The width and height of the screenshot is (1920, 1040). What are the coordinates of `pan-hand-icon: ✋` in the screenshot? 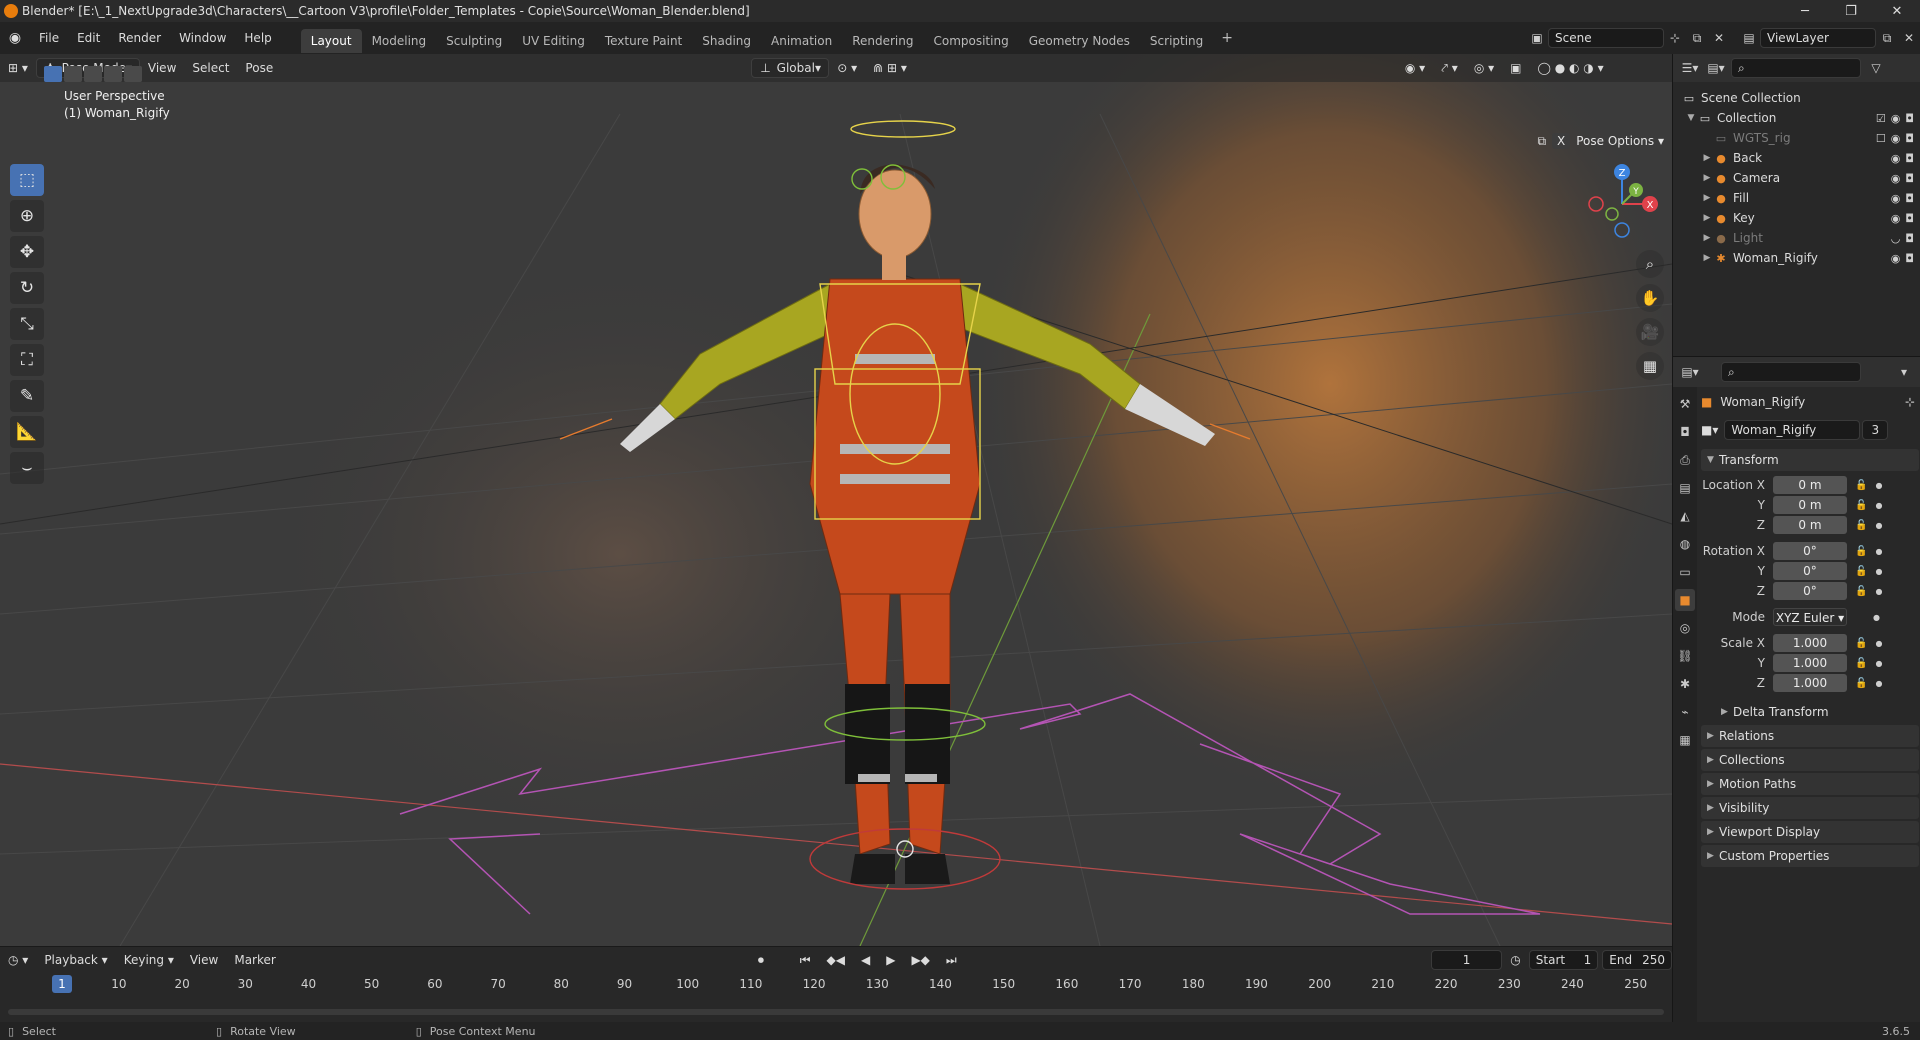 It's located at (1650, 298).